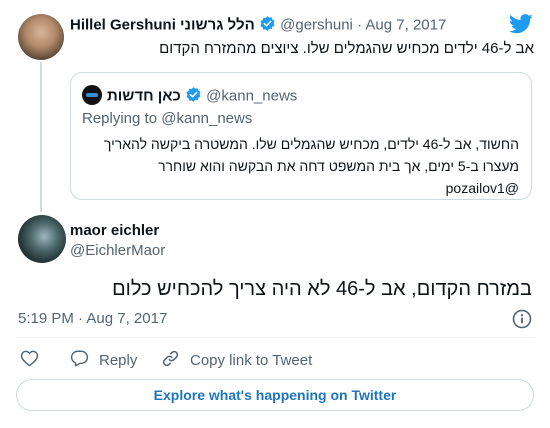 The image size is (550, 428). I want to click on quoted-header: כאן חדשות @kann_news, so click(202, 96).